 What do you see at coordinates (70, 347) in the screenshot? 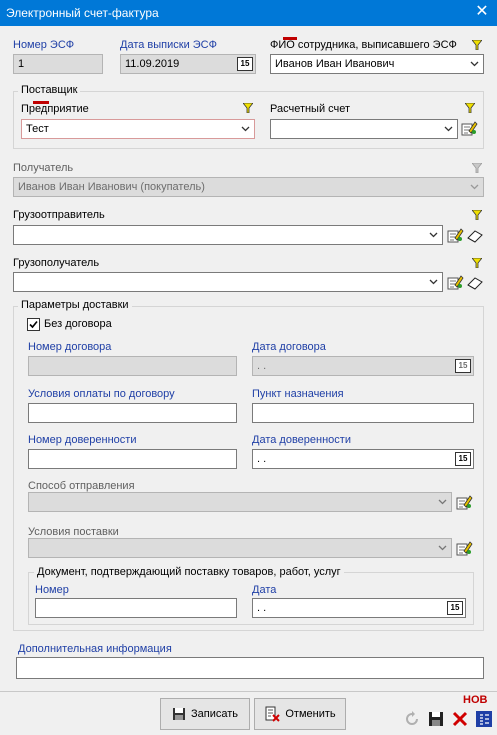
I see `contract-number-label: Номер договора` at bounding box center [70, 347].